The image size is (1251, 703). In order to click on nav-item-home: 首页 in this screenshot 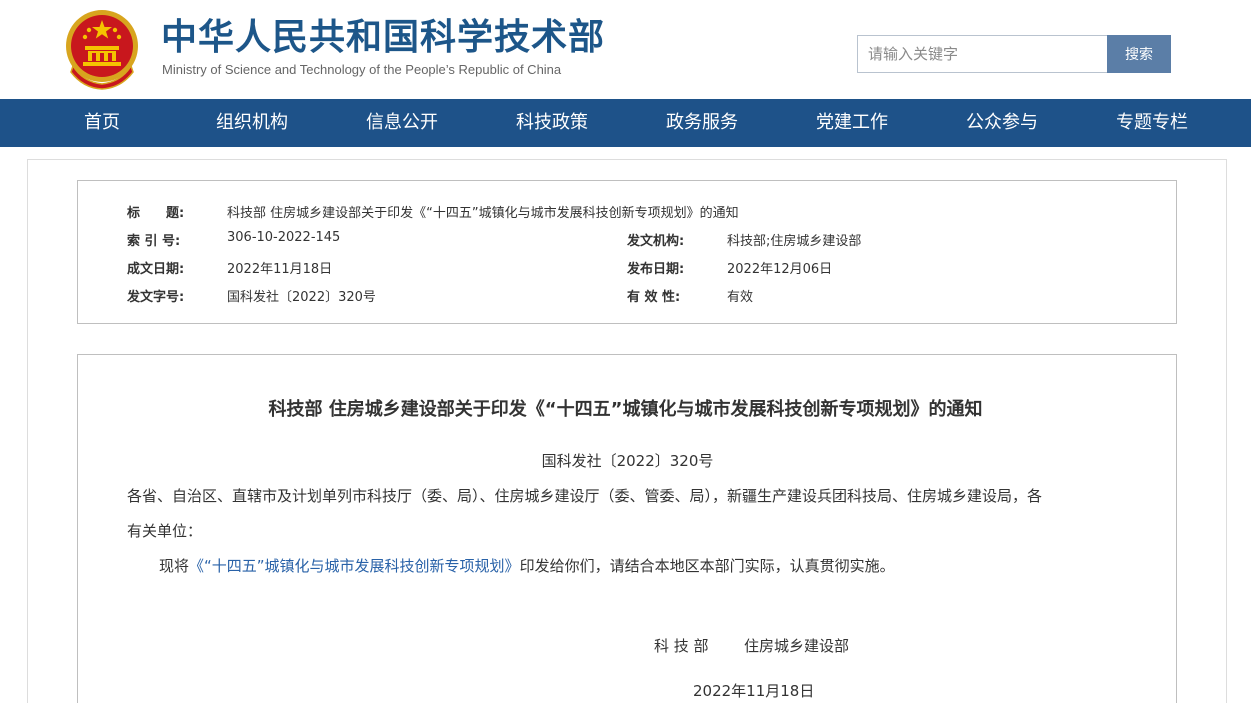, I will do `click(102, 123)`.